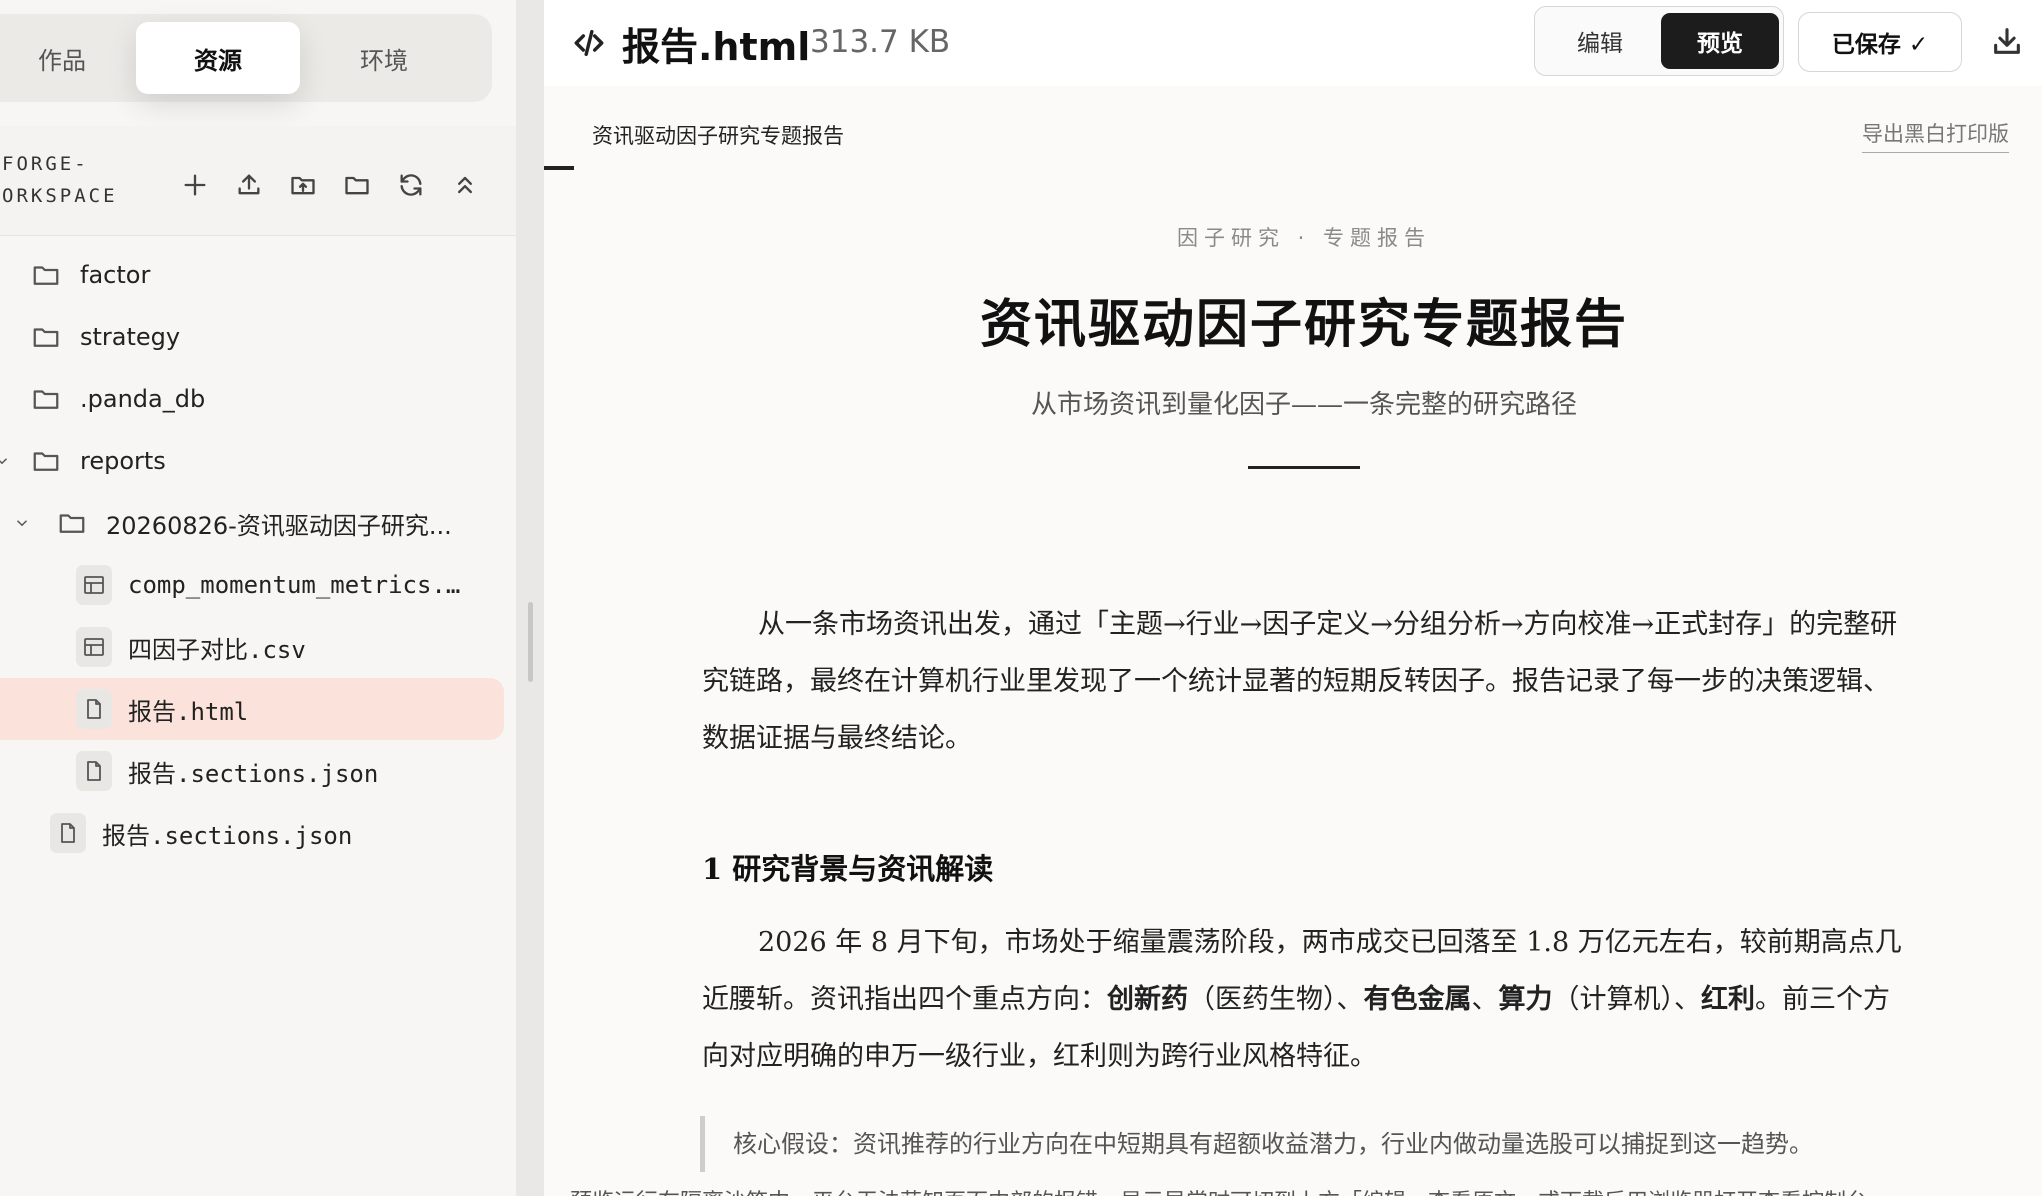 The image size is (2042, 1196). I want to click on preview-button: 预览, so click(1720, 41).